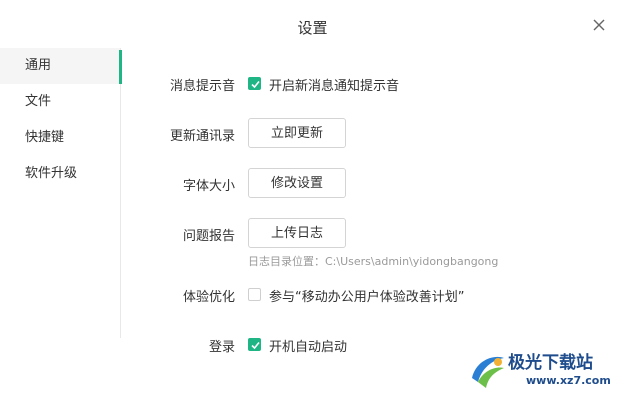 The height and width of the screenshot is (401, 625). I want to click on upload-log-button: 上传日志, so click(297, 233).